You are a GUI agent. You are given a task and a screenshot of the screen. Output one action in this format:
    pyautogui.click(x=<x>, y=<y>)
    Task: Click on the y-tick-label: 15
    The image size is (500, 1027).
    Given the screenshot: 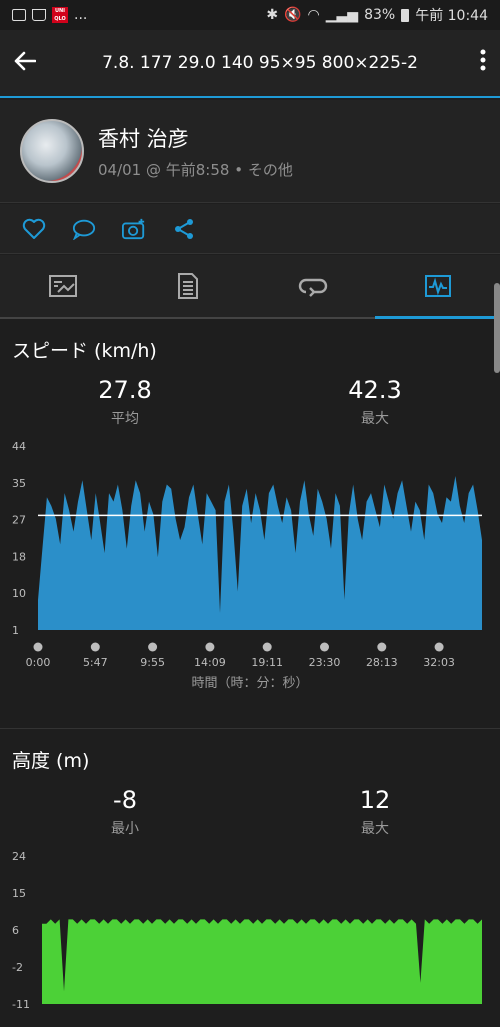 What is the action you would take?
    pyautogui.click(x=19, y=893)
    